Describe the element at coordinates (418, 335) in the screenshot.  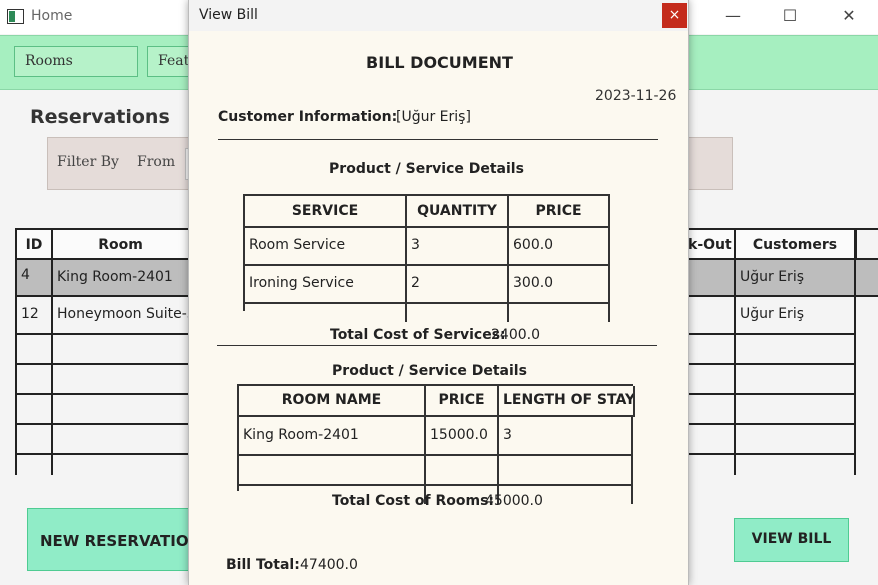
I see `services-total-label: Total Cost of Services:` at that location.